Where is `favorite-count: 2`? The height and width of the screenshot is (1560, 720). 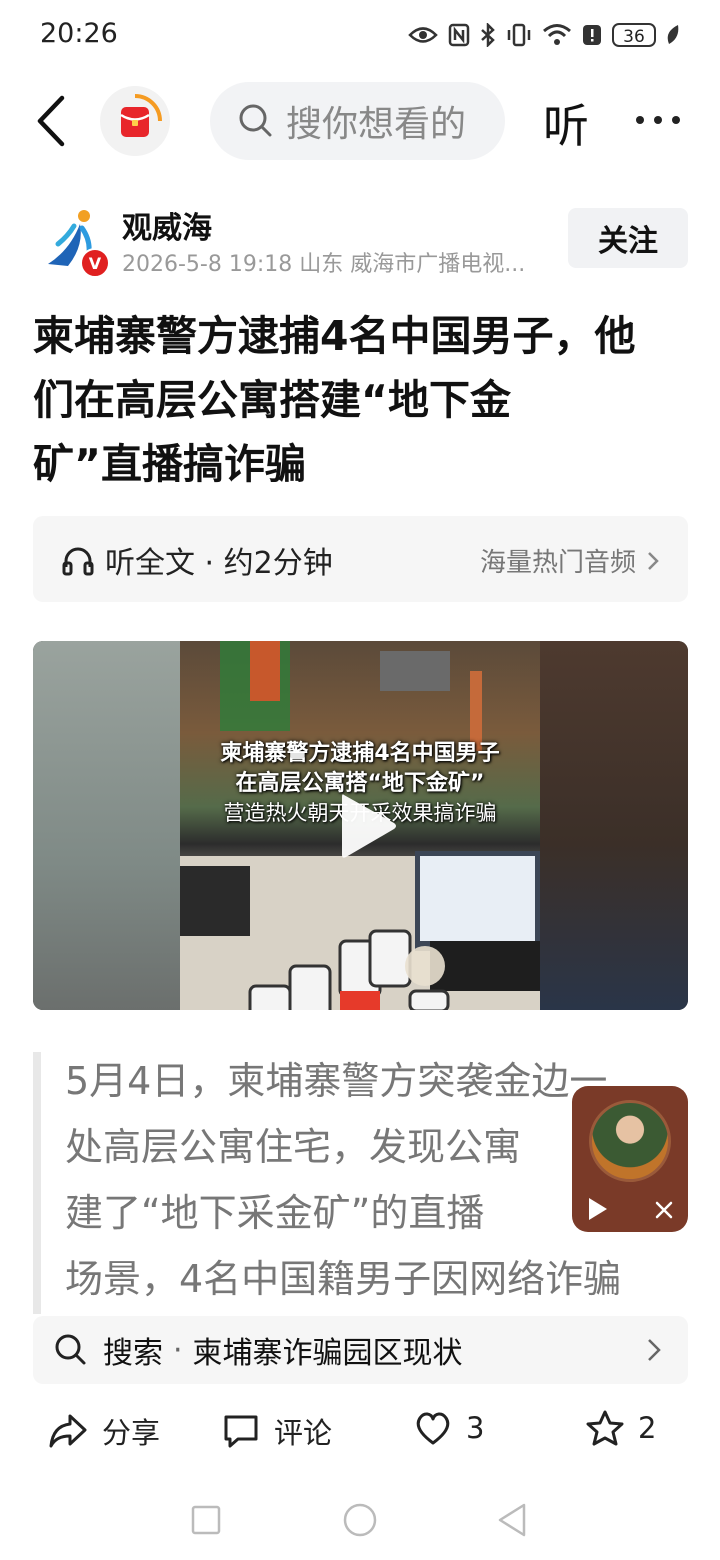
favorite-count: 2 is located at coordinates (647, 1428).